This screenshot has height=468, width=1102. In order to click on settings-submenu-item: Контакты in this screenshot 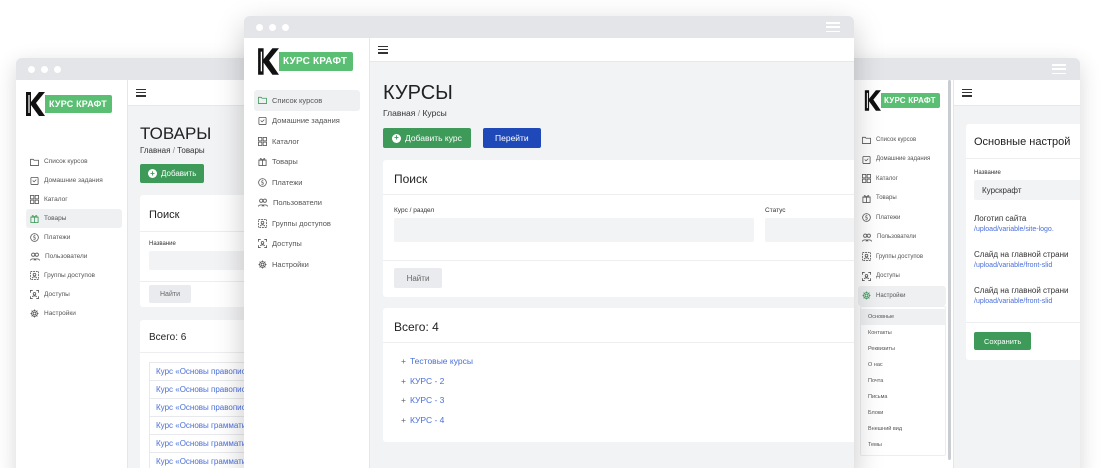, I will do `click(903, 333)`.